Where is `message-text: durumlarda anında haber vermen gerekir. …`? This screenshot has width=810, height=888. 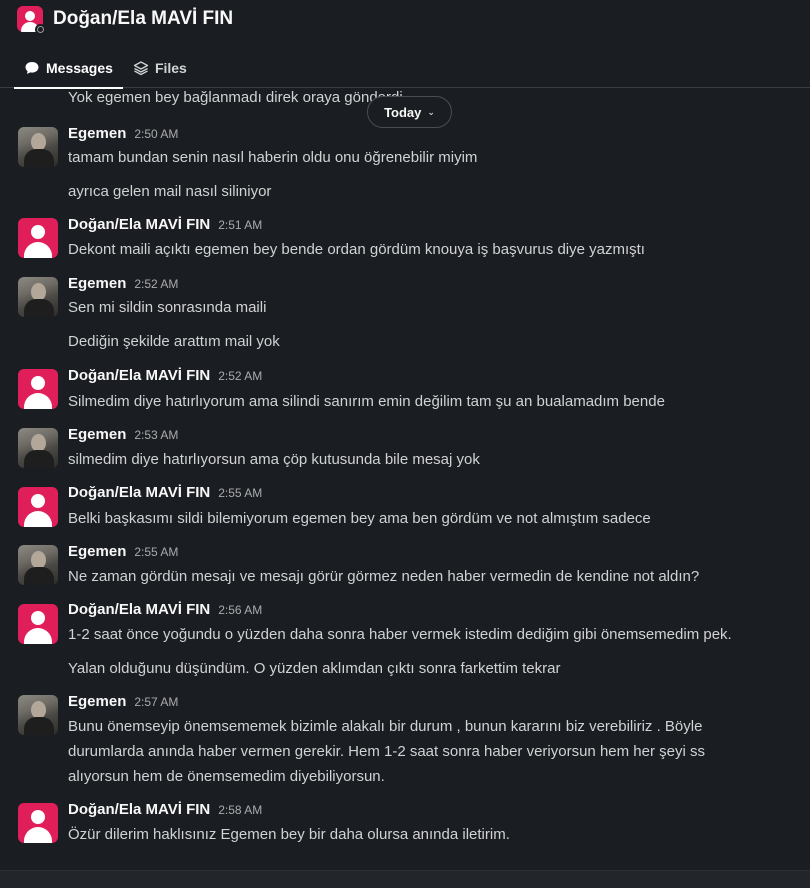 message-text: durumlarda anında haber vermen gerekir. … is located at coordinates (386, 751).